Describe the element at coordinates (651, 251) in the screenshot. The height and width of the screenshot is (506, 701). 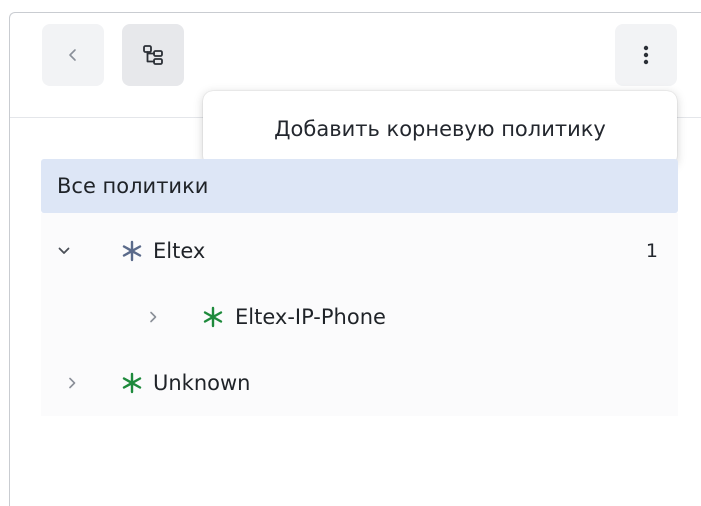
I see `tree-node-count: 1` at that location.